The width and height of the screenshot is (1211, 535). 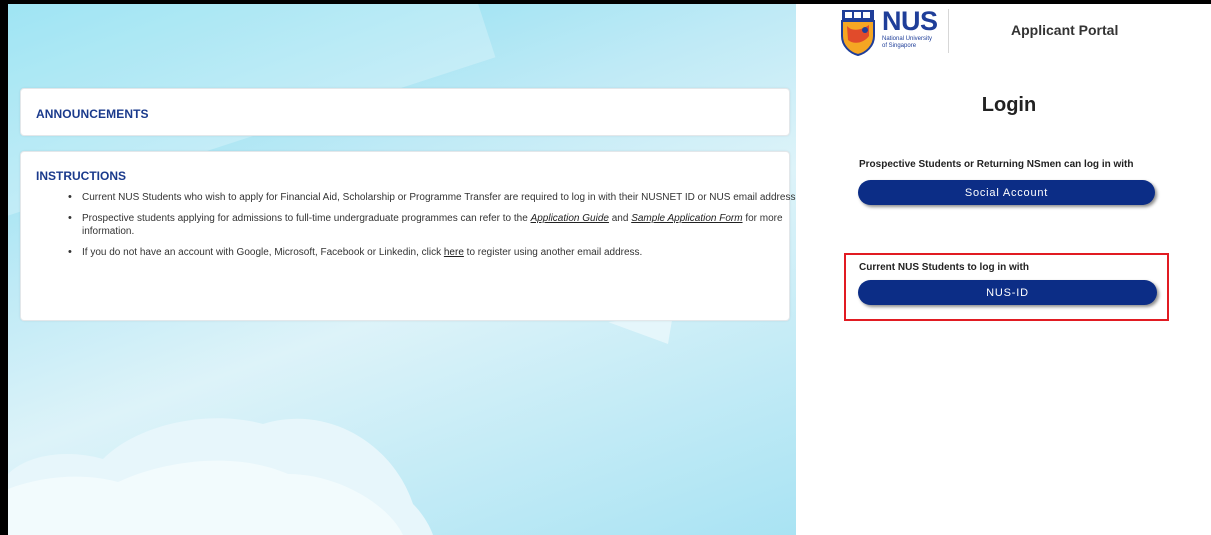 What do you see at coordinates (620, 218) in the screenshot?
I see `instruction-text: and` at bounding box center [620, 218].